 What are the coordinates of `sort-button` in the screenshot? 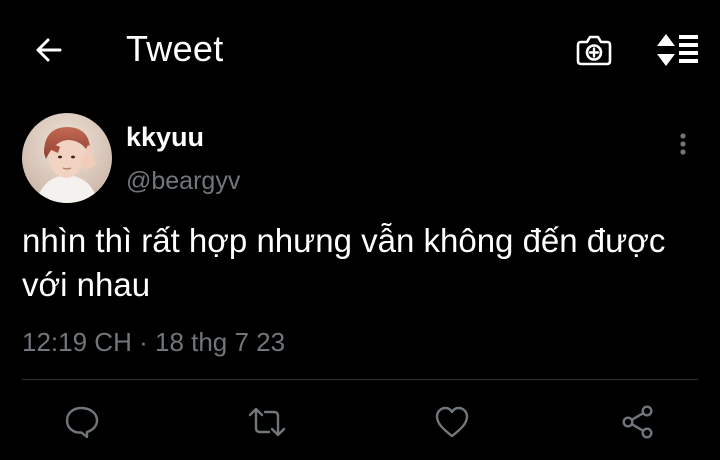 It's located at (678, 50).